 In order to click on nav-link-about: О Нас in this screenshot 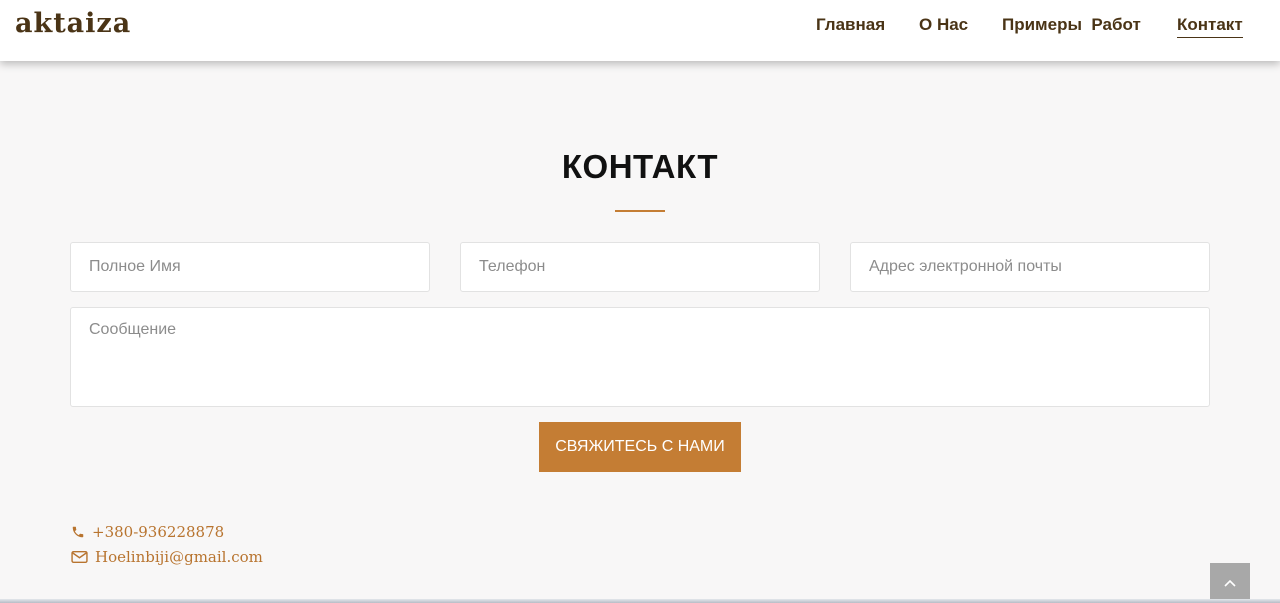, I will do `click(943, 26)`.